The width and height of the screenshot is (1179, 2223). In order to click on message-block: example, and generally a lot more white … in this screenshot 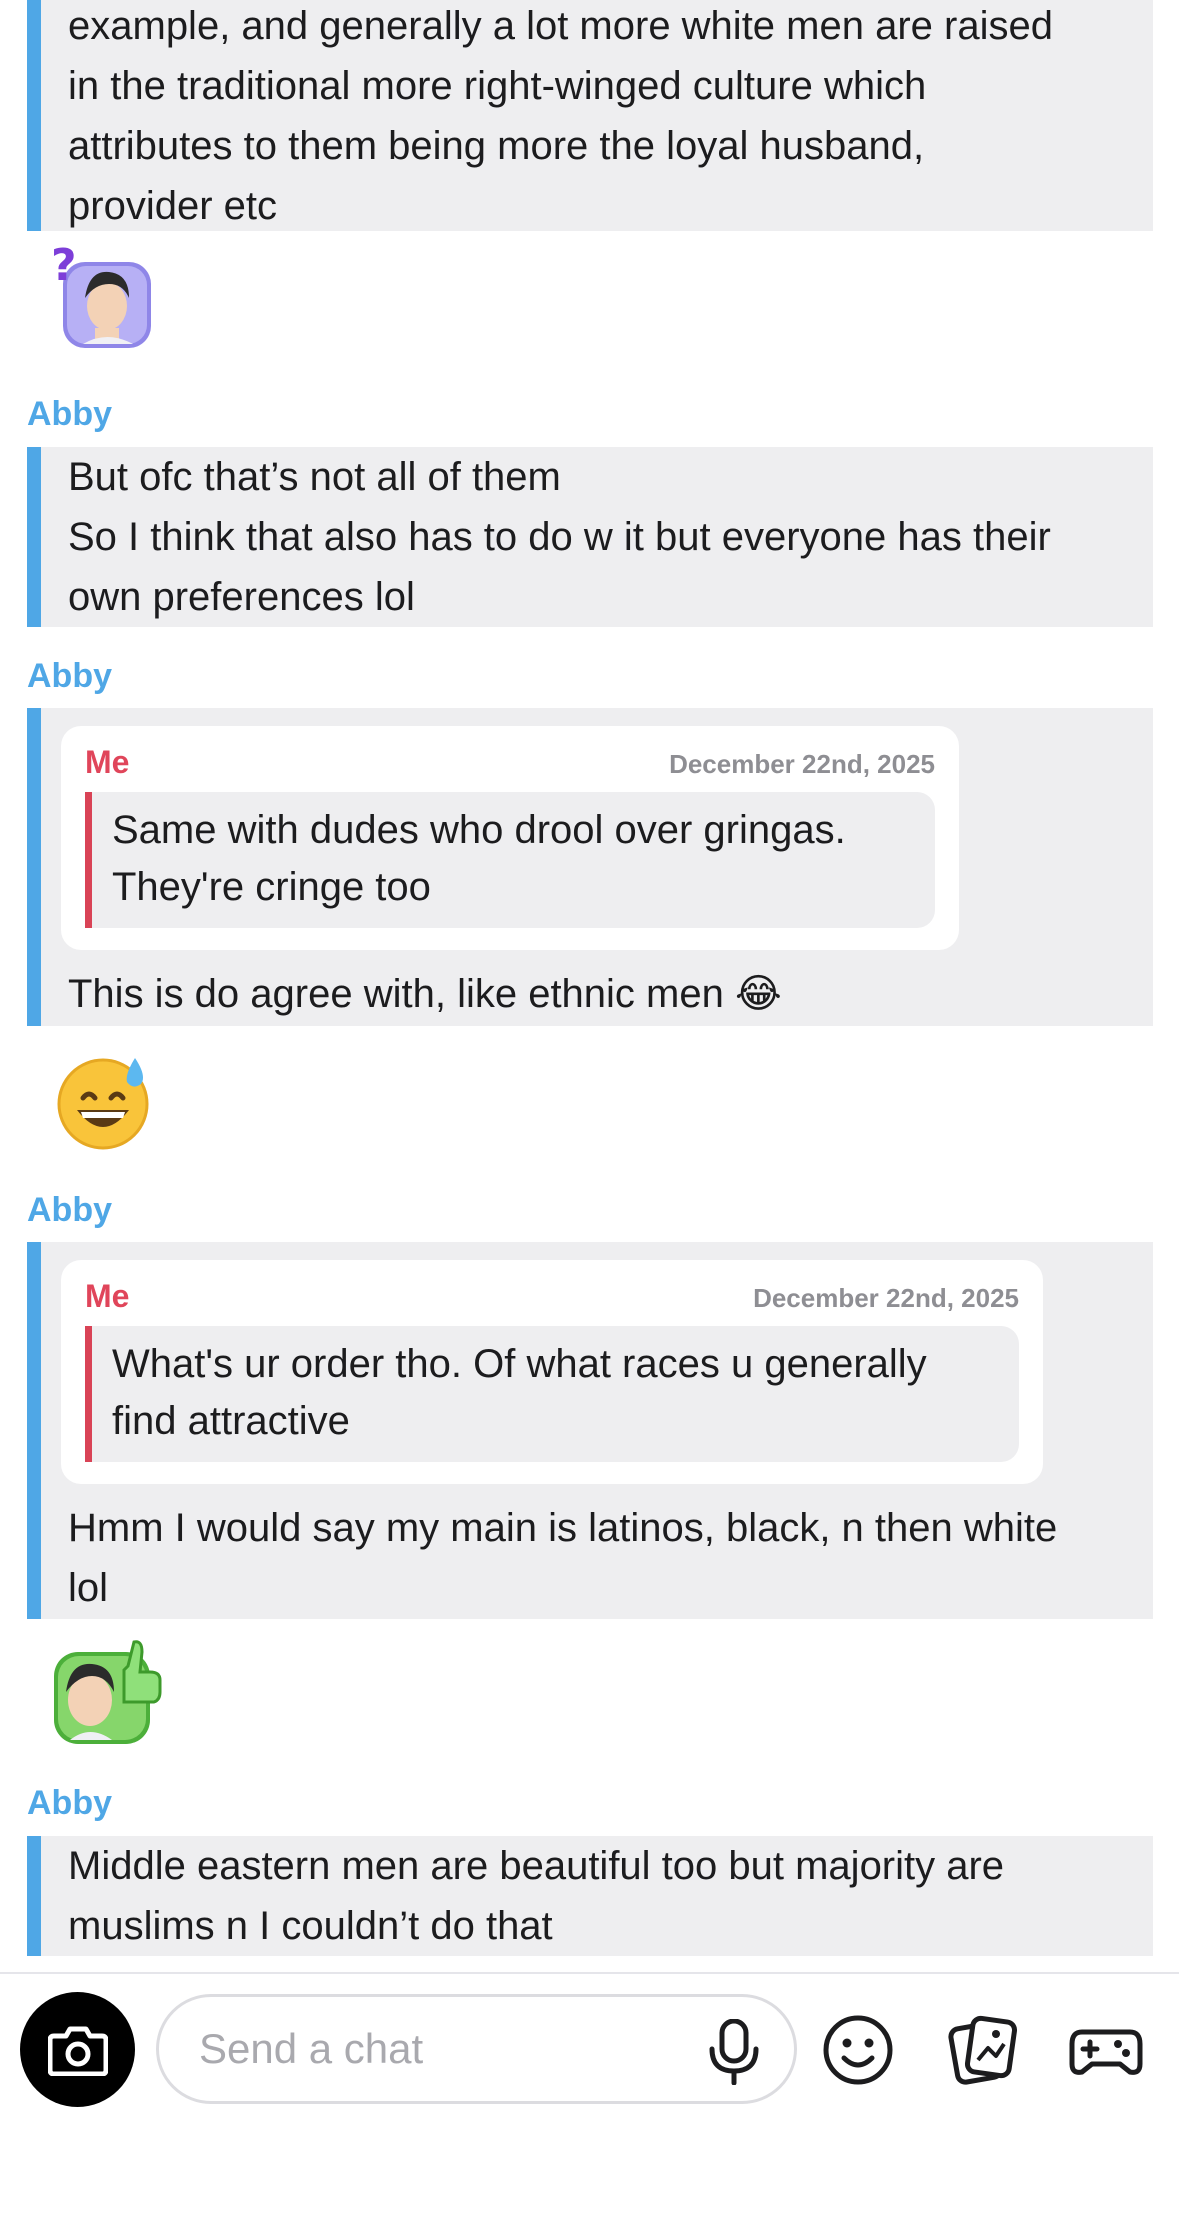, I will do `click(590, 115)`.